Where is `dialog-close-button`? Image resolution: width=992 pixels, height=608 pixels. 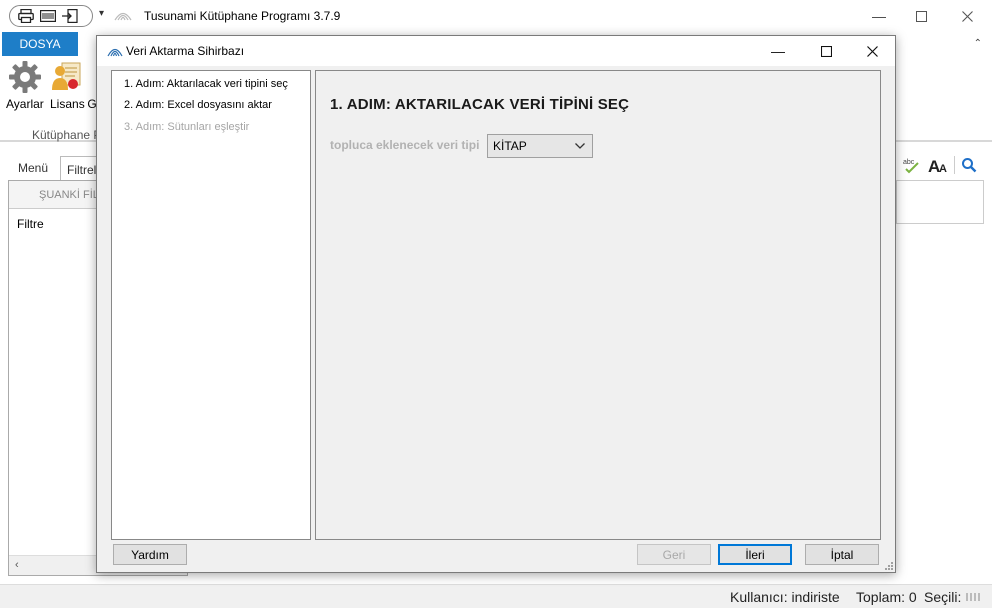
dialog-close-button is located at coordinates (872, 51).